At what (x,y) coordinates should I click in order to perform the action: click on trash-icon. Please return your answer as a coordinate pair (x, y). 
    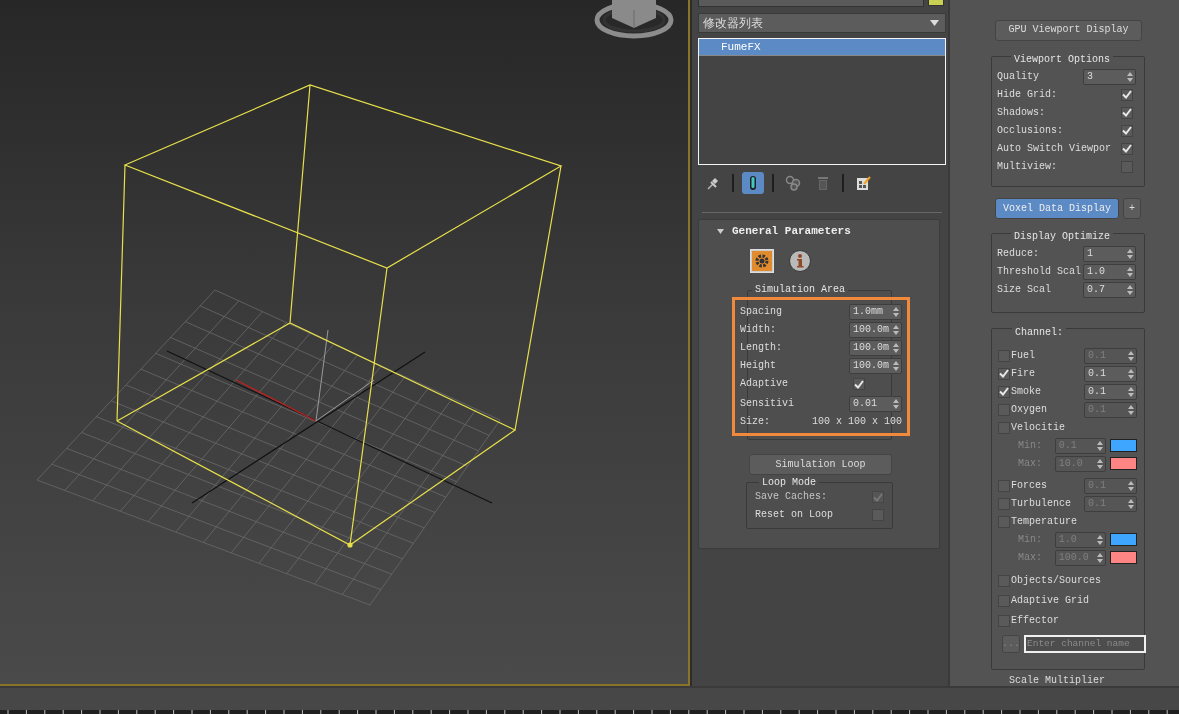
    Looking at the image, I should click on (823, 183).